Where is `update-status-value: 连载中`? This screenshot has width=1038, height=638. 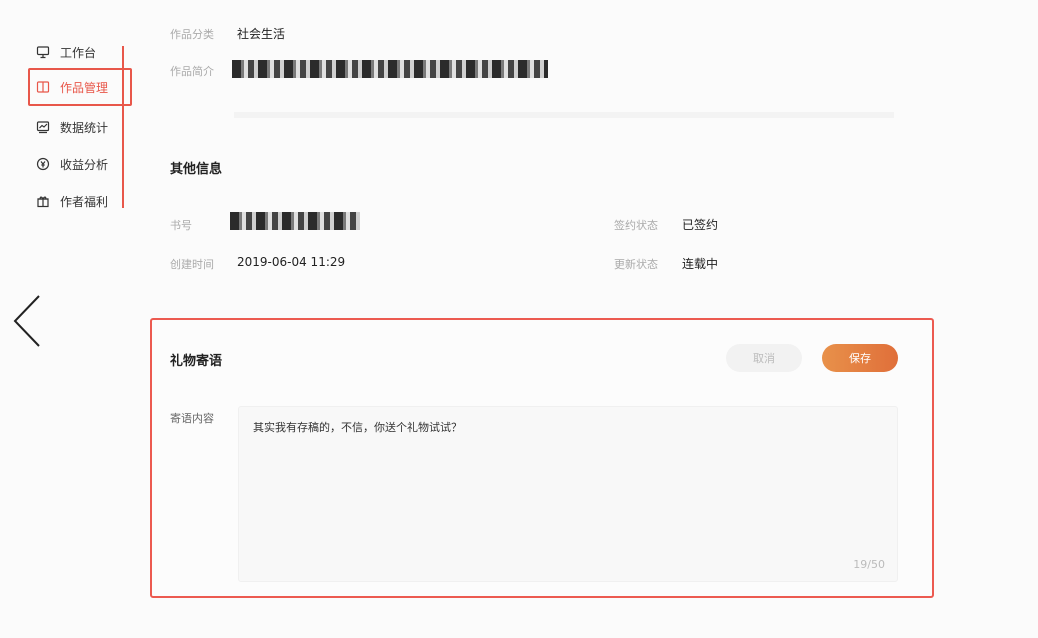
update-status-value: 连载中 is located at coordinates (700, 264).